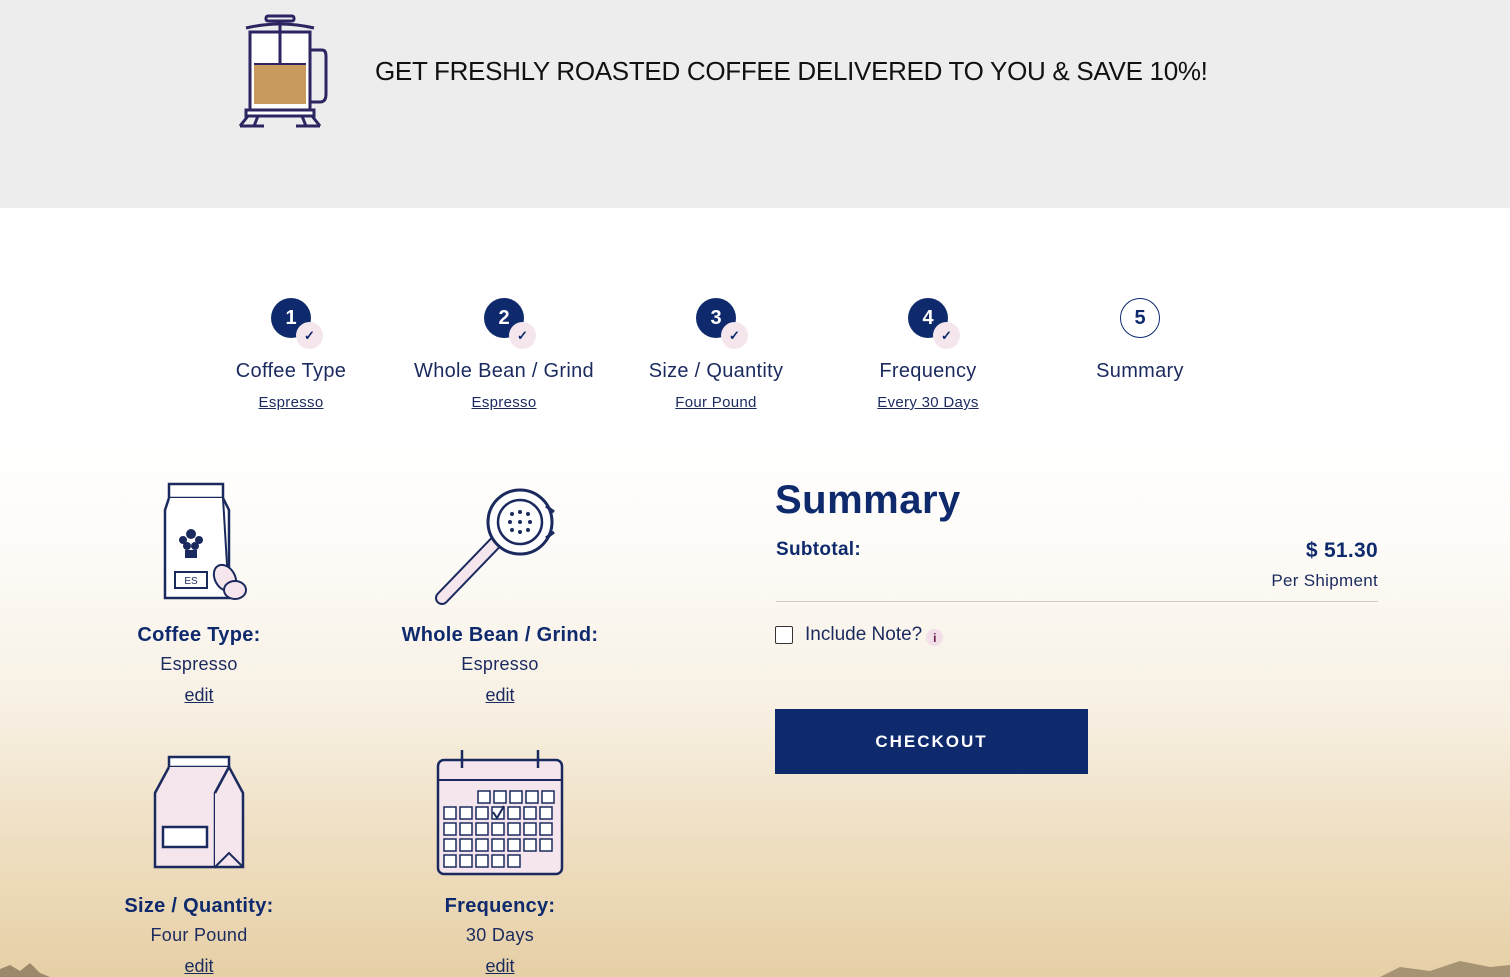 The width and height of the screenshot is (1510, 977). I want to click on step-number: 5, so click(1140, 318).